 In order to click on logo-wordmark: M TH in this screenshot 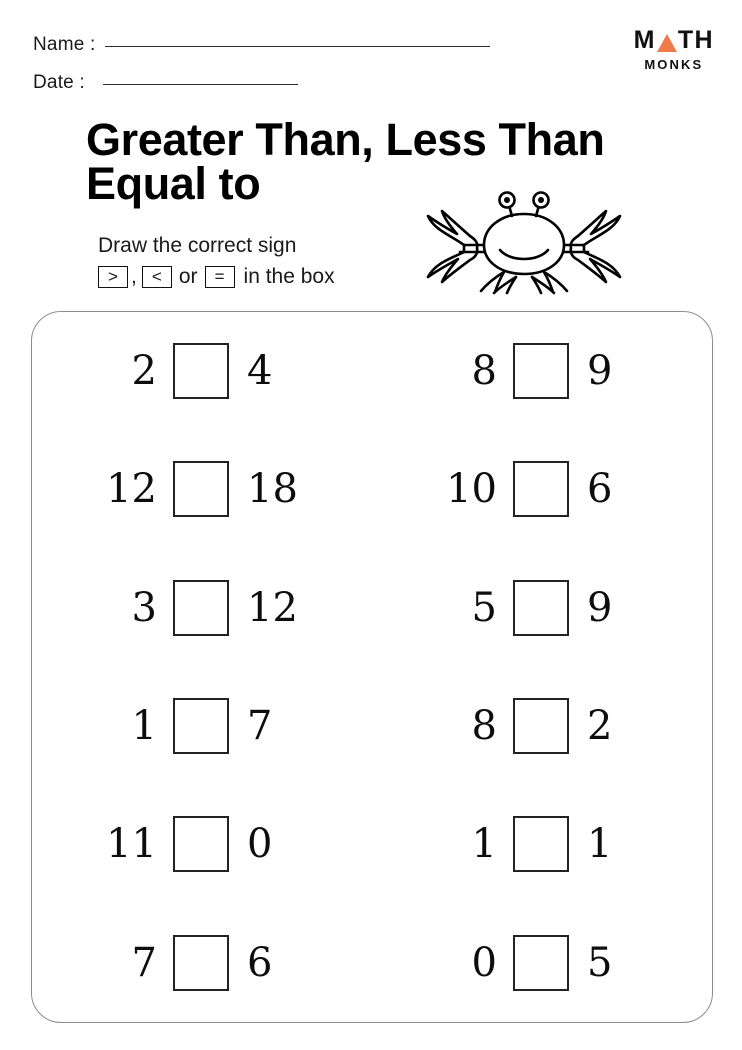, I will do `click(674, 40)`.